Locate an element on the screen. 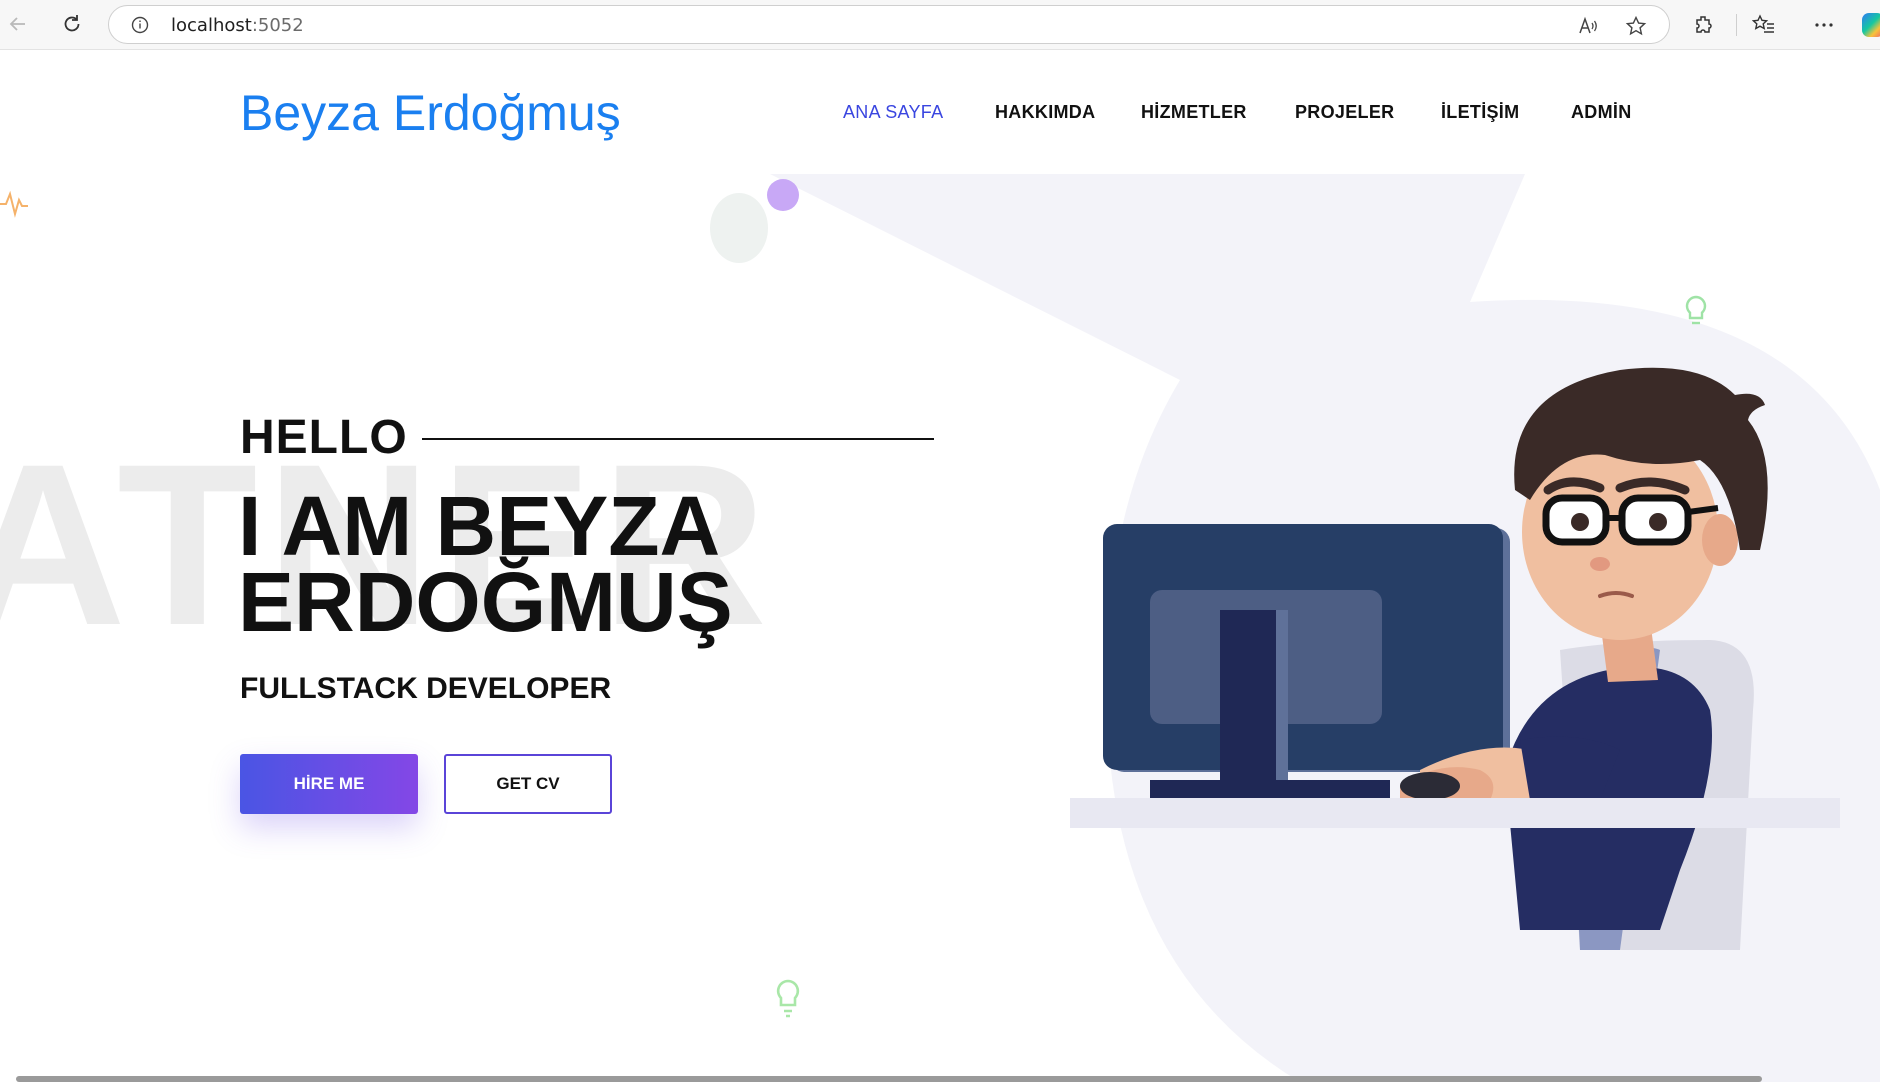 This screenshot has height=1082, width=1880. hero-headline: I AM BEYZA ERDOĞMUŞ is located at coordinates (485, 564).